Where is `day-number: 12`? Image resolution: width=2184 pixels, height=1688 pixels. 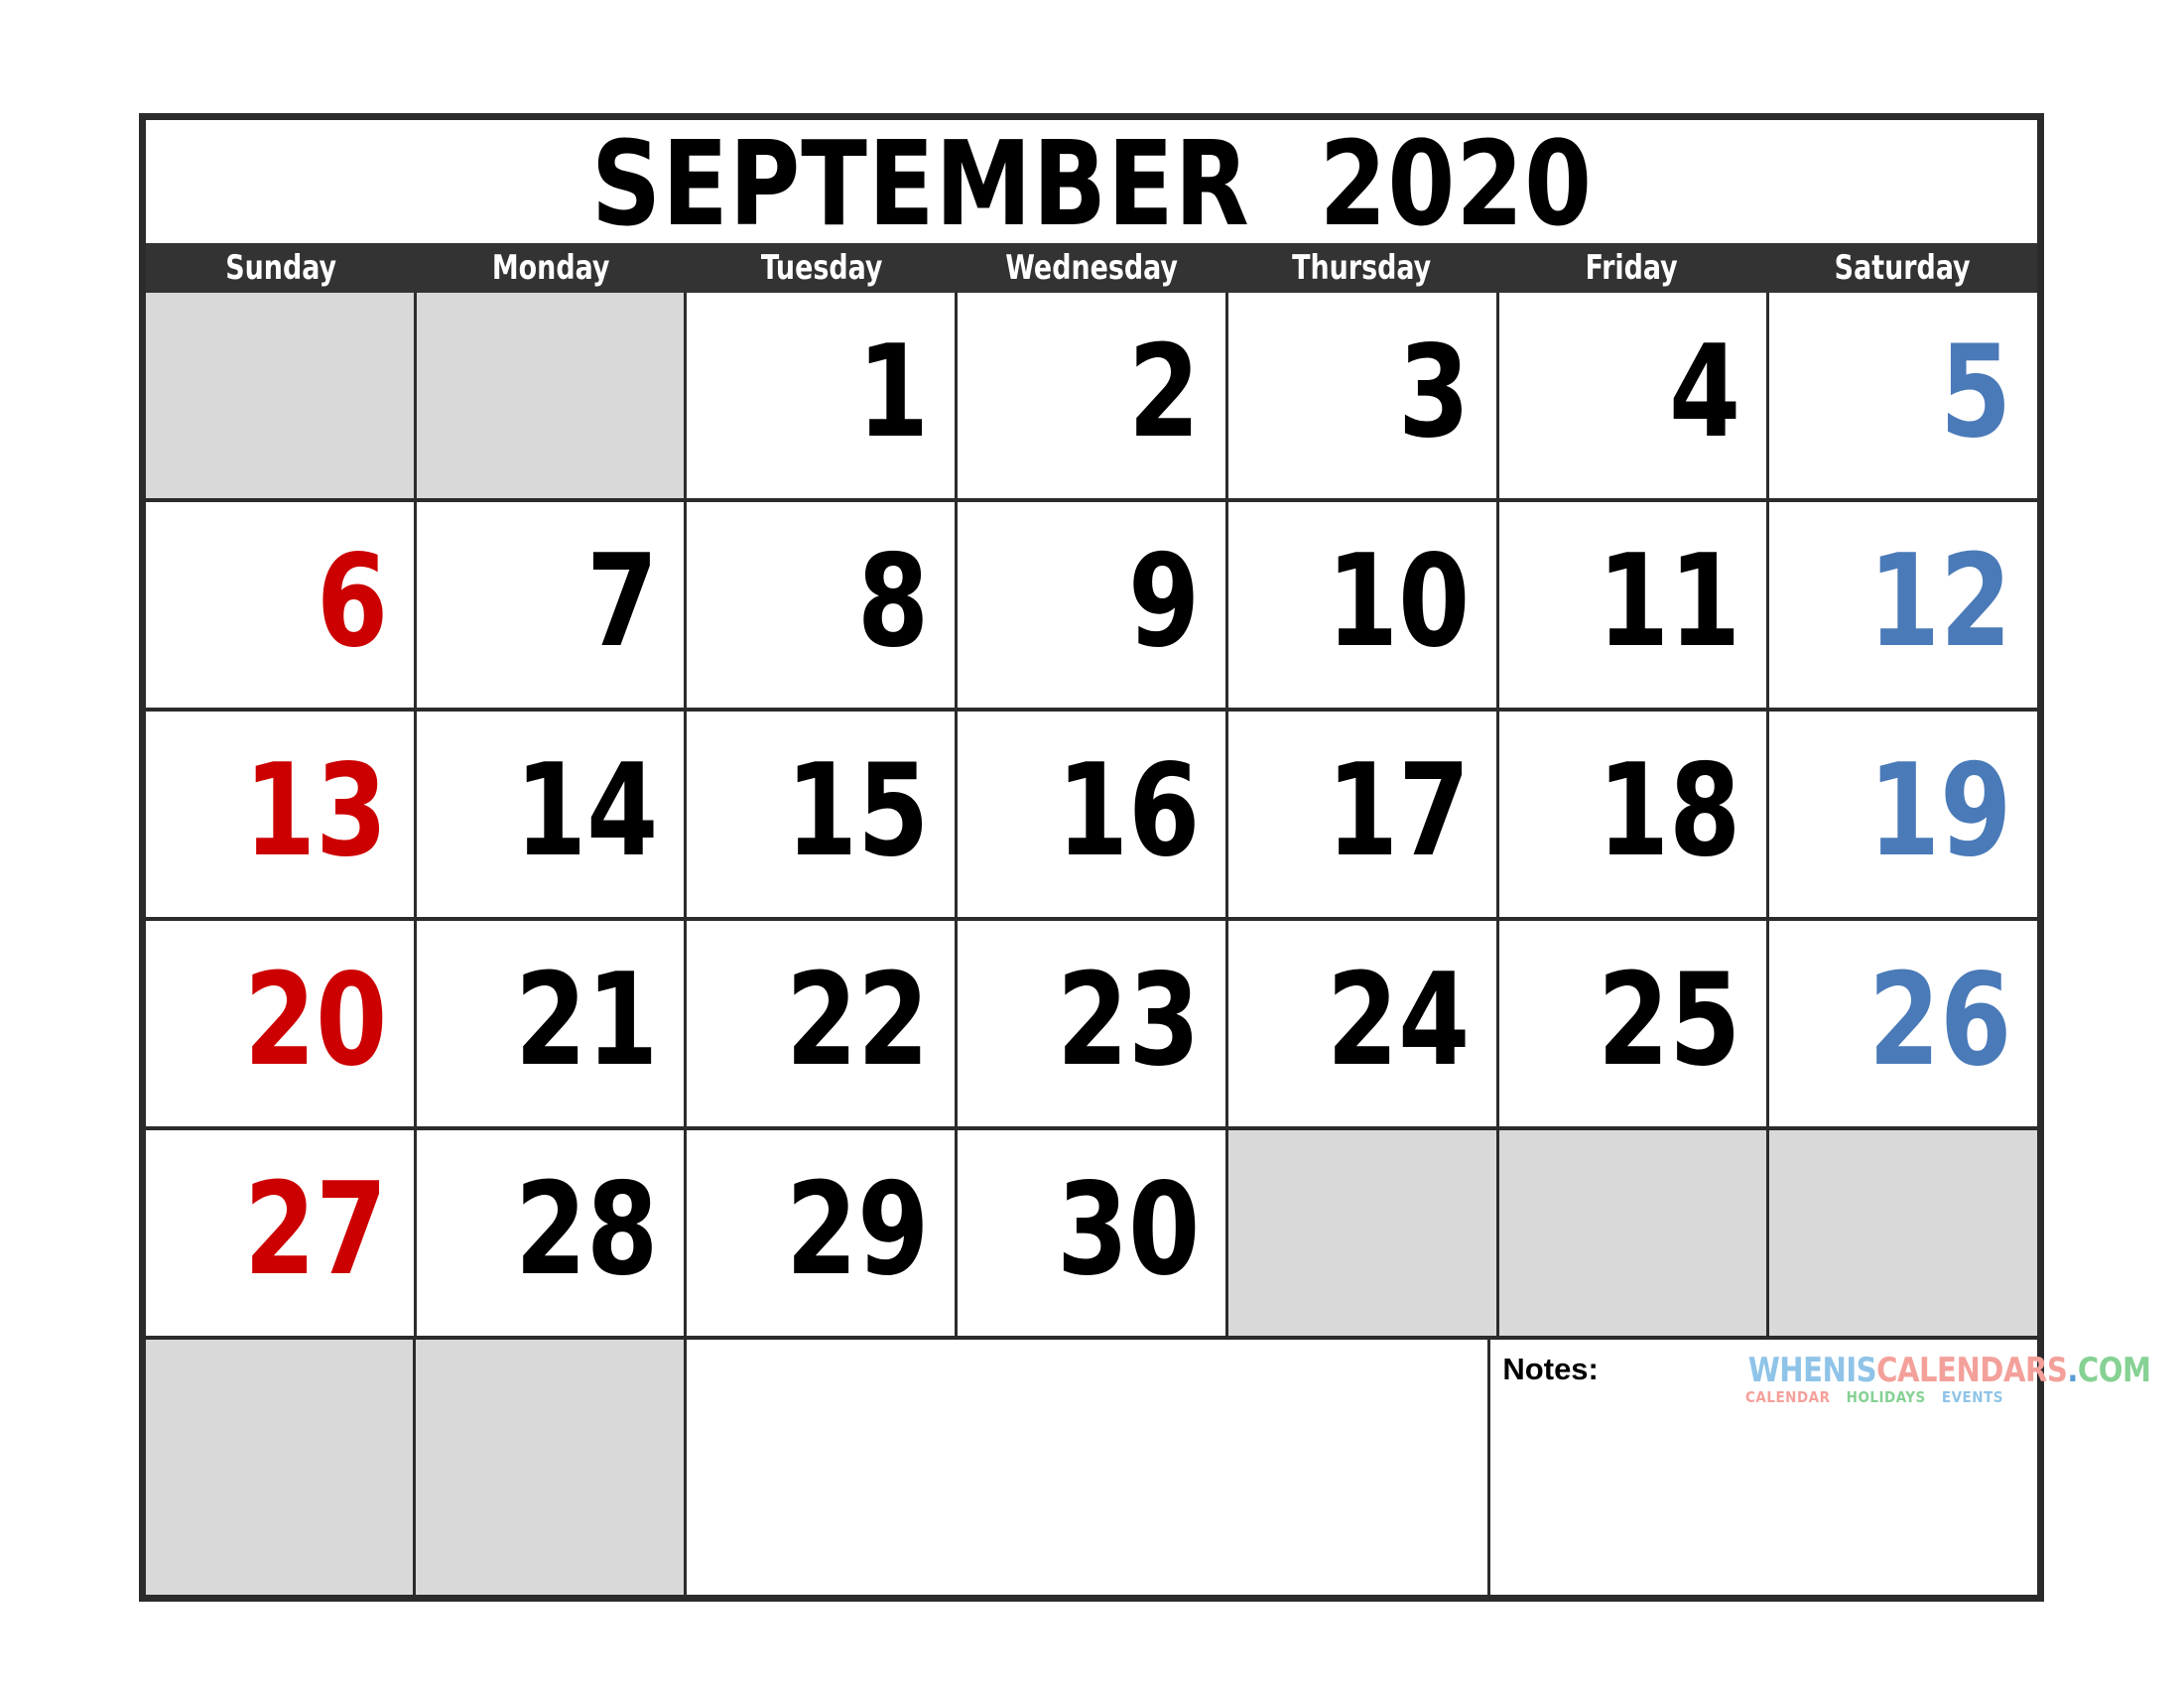 day-number: 12 is located at coordinates (1939, 602).